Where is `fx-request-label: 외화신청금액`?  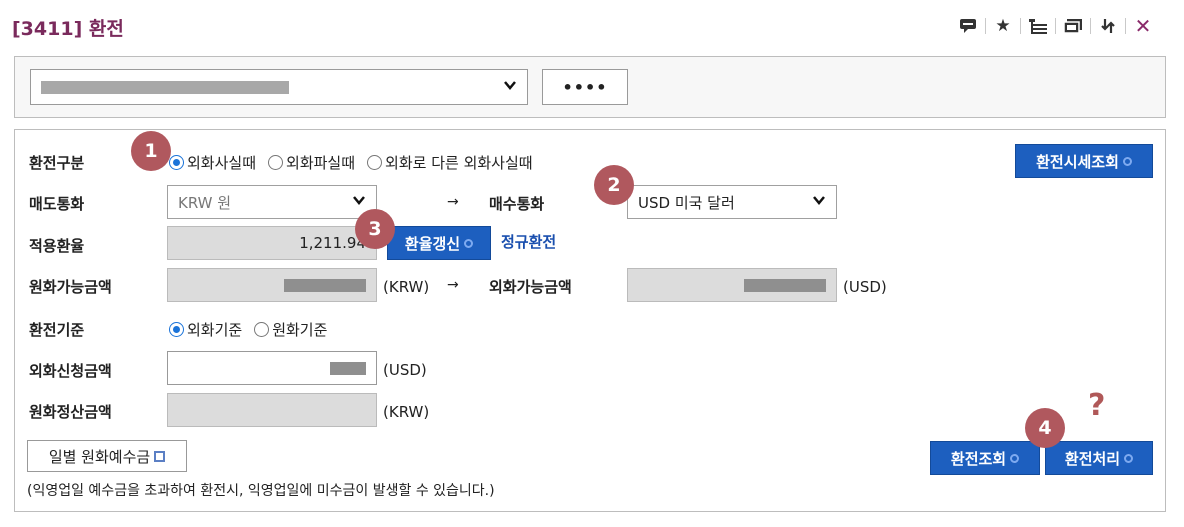 fx-request-label: 외화신청금액 is located at coordinates (70, 371).